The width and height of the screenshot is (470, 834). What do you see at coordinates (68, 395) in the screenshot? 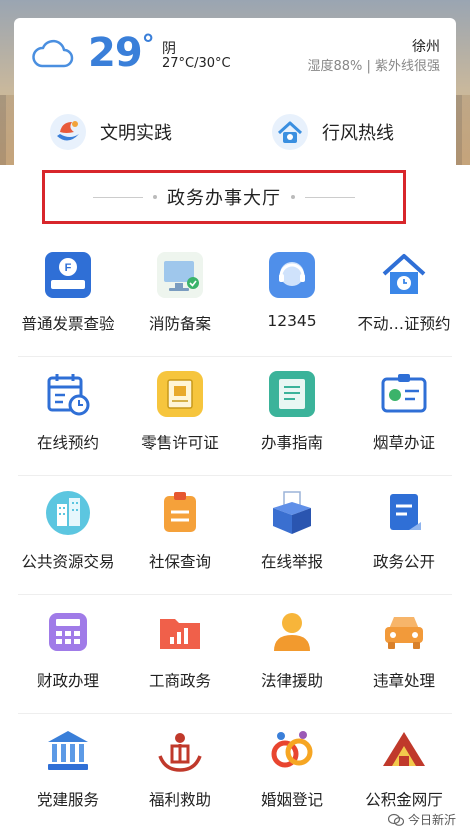
I see `calendar-clock-icon` at bounding box center [68, 395].